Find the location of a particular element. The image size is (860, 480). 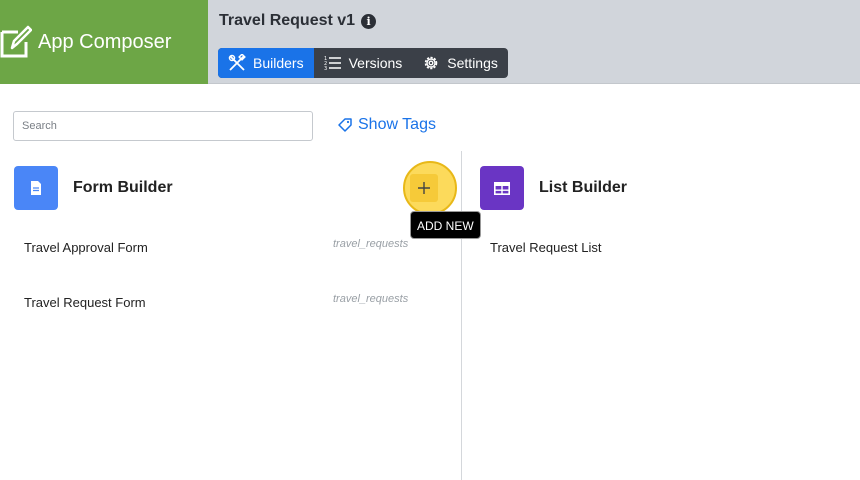

tab-versions: 1 2 3 Versions is located at coordinates (363, 63).